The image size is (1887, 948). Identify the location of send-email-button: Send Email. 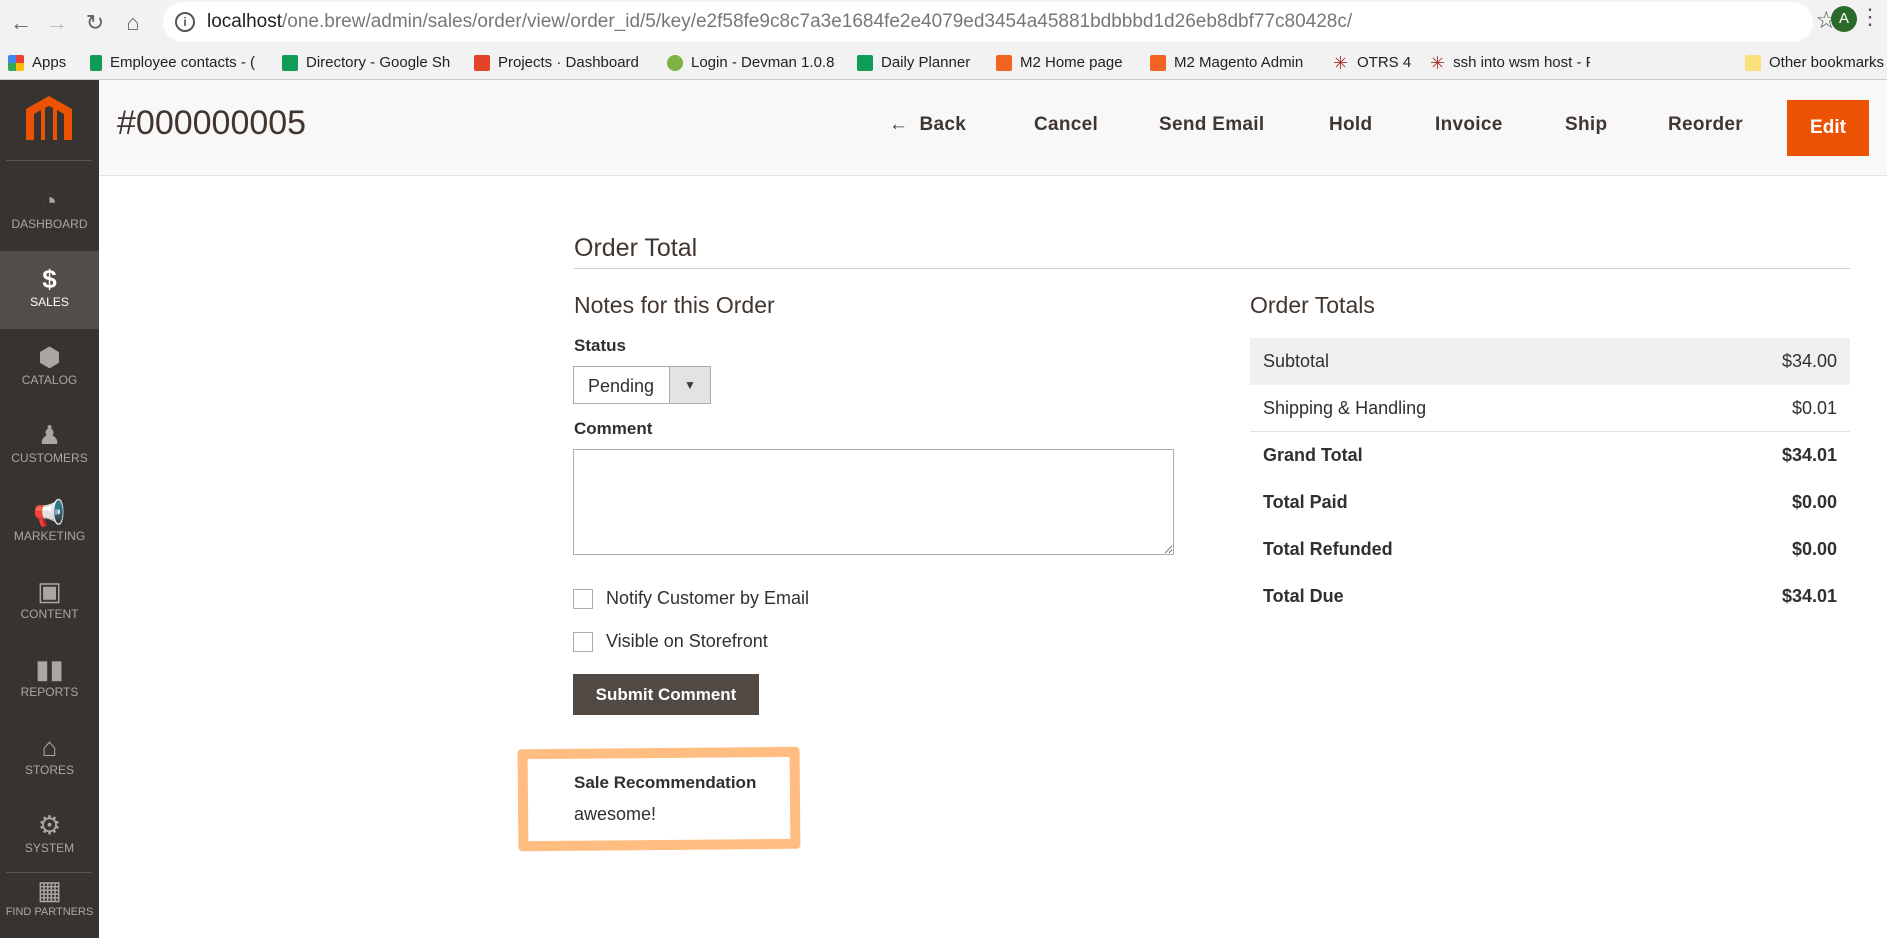
(1211, 125).